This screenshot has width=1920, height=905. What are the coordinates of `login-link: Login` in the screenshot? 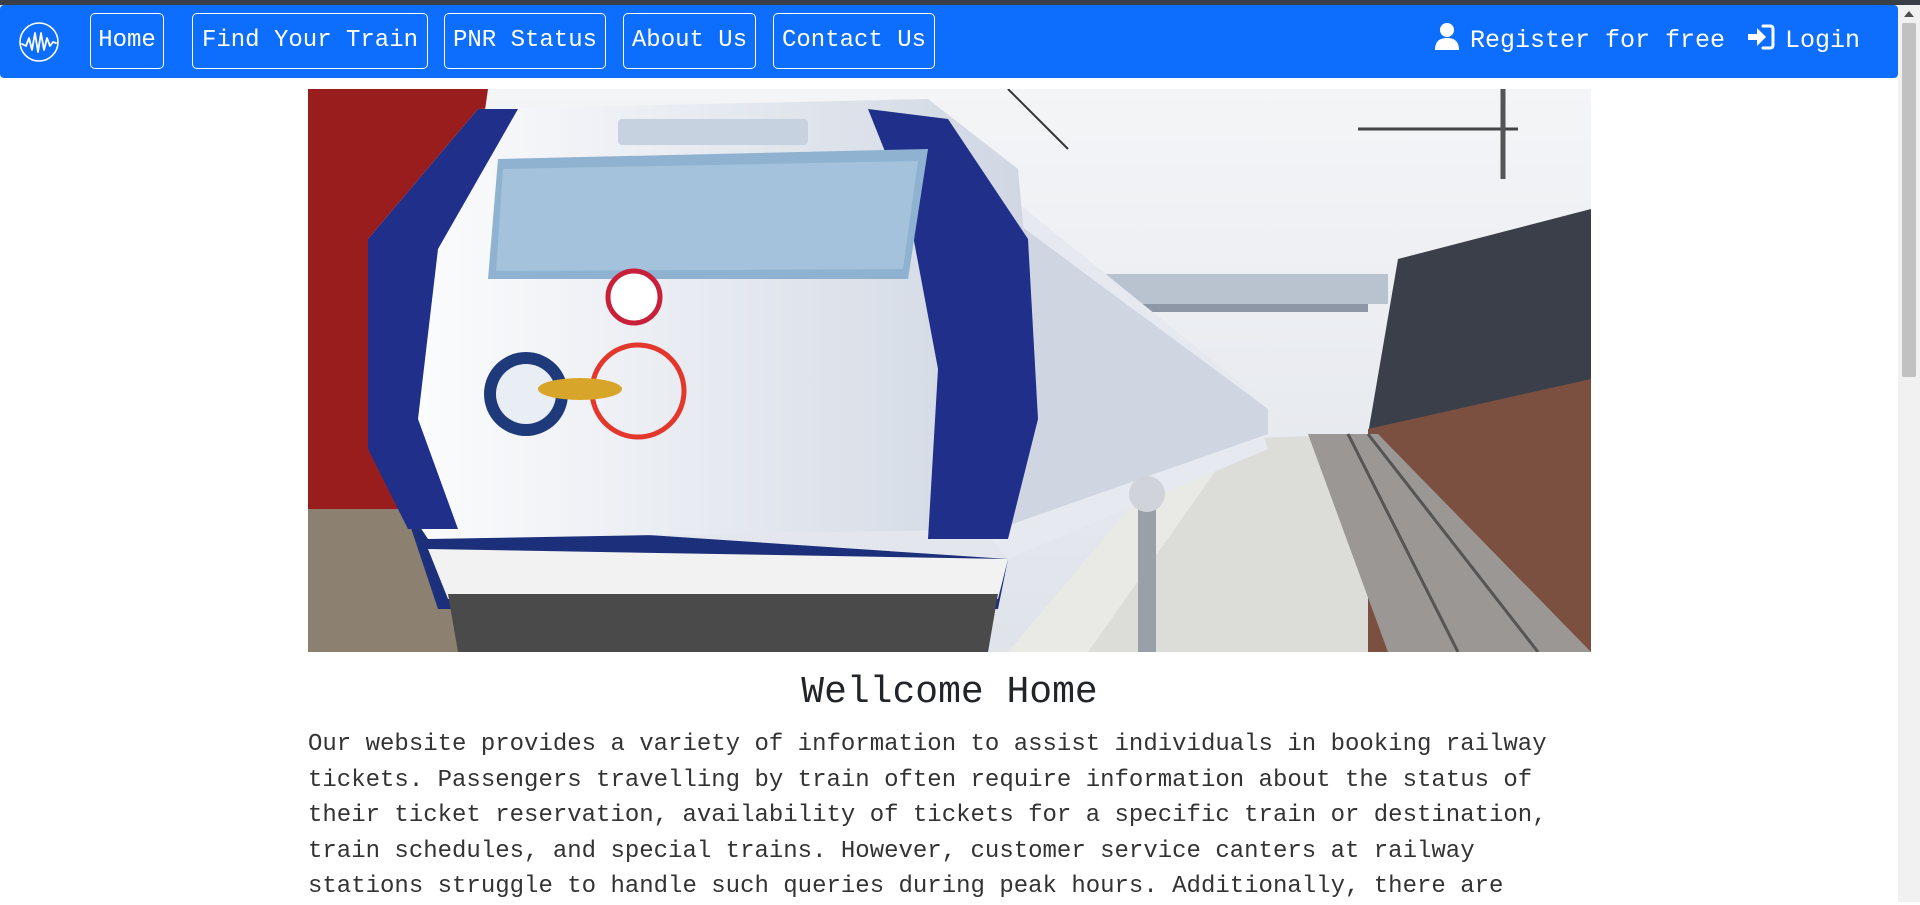 It's located at (1803, 41).